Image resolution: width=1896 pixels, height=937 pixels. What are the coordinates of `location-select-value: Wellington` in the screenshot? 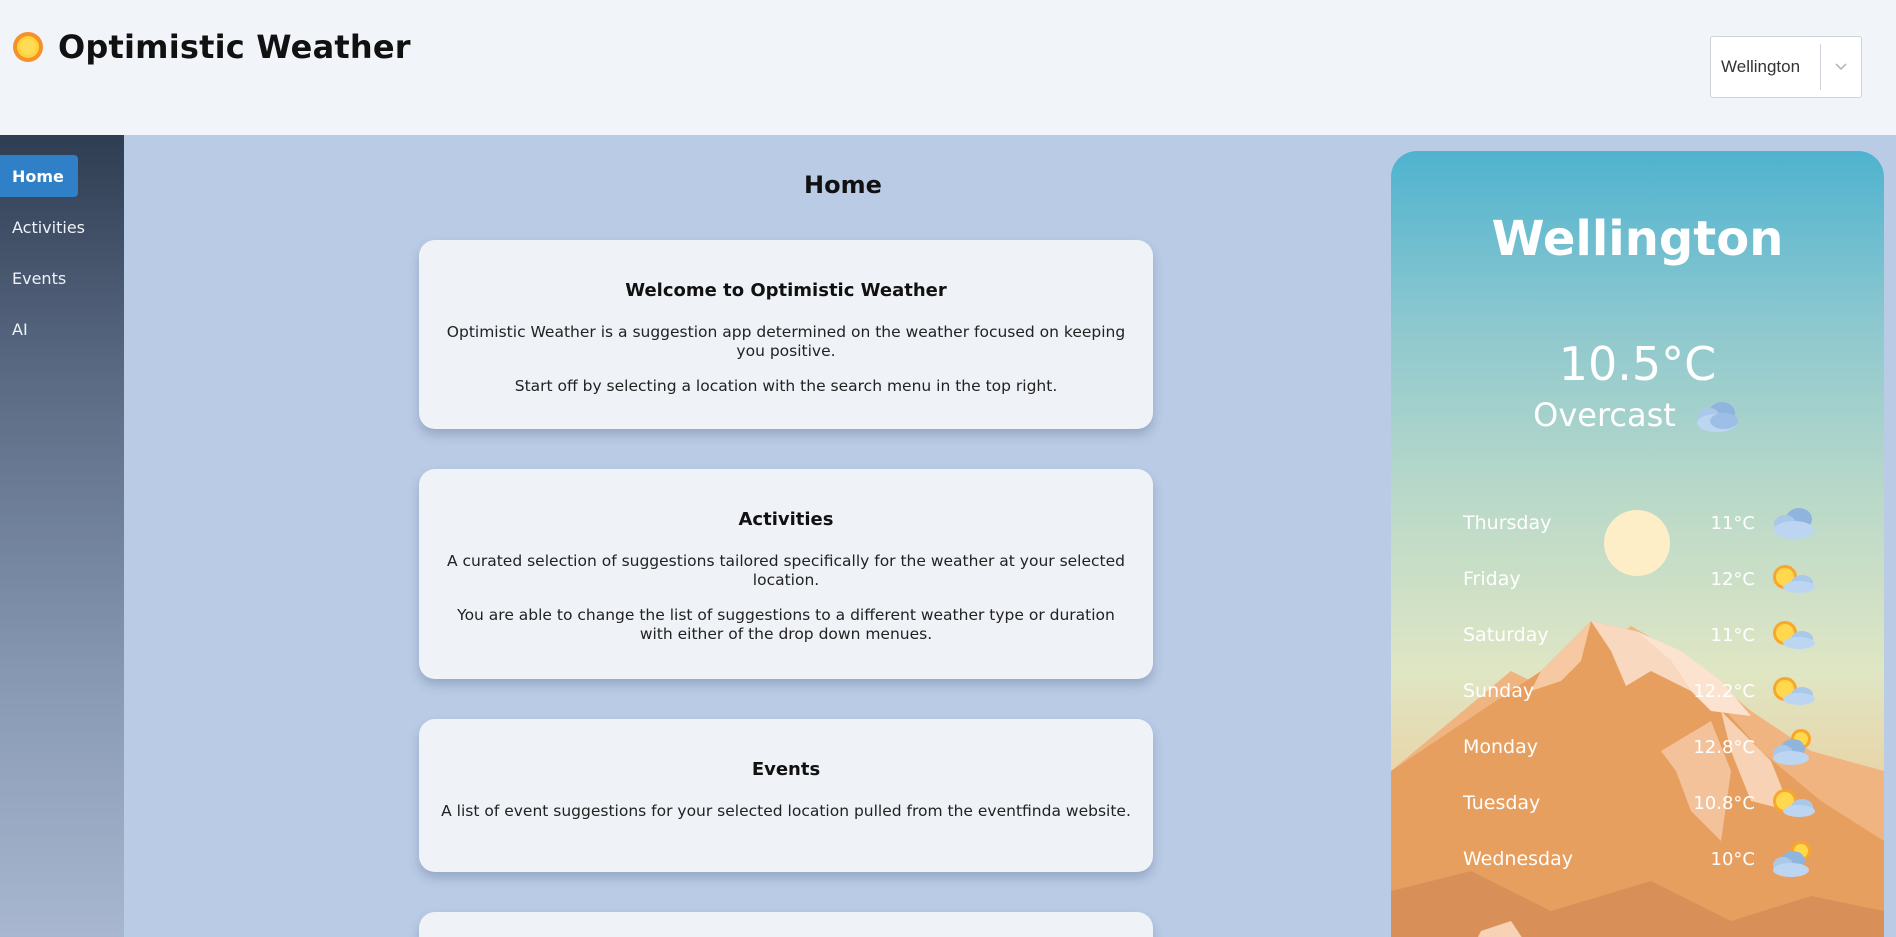 It's located at (1765, 67).